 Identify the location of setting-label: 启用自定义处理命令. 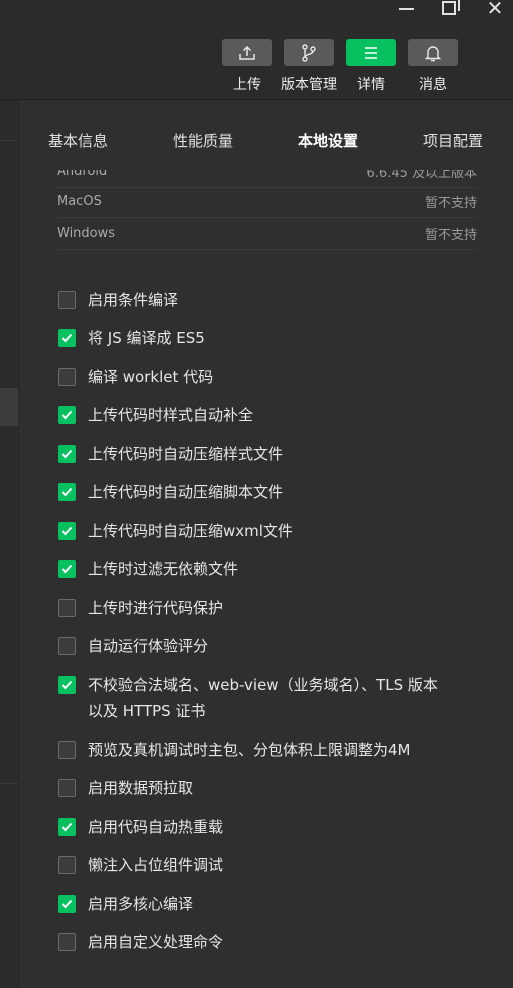
(156, 942).